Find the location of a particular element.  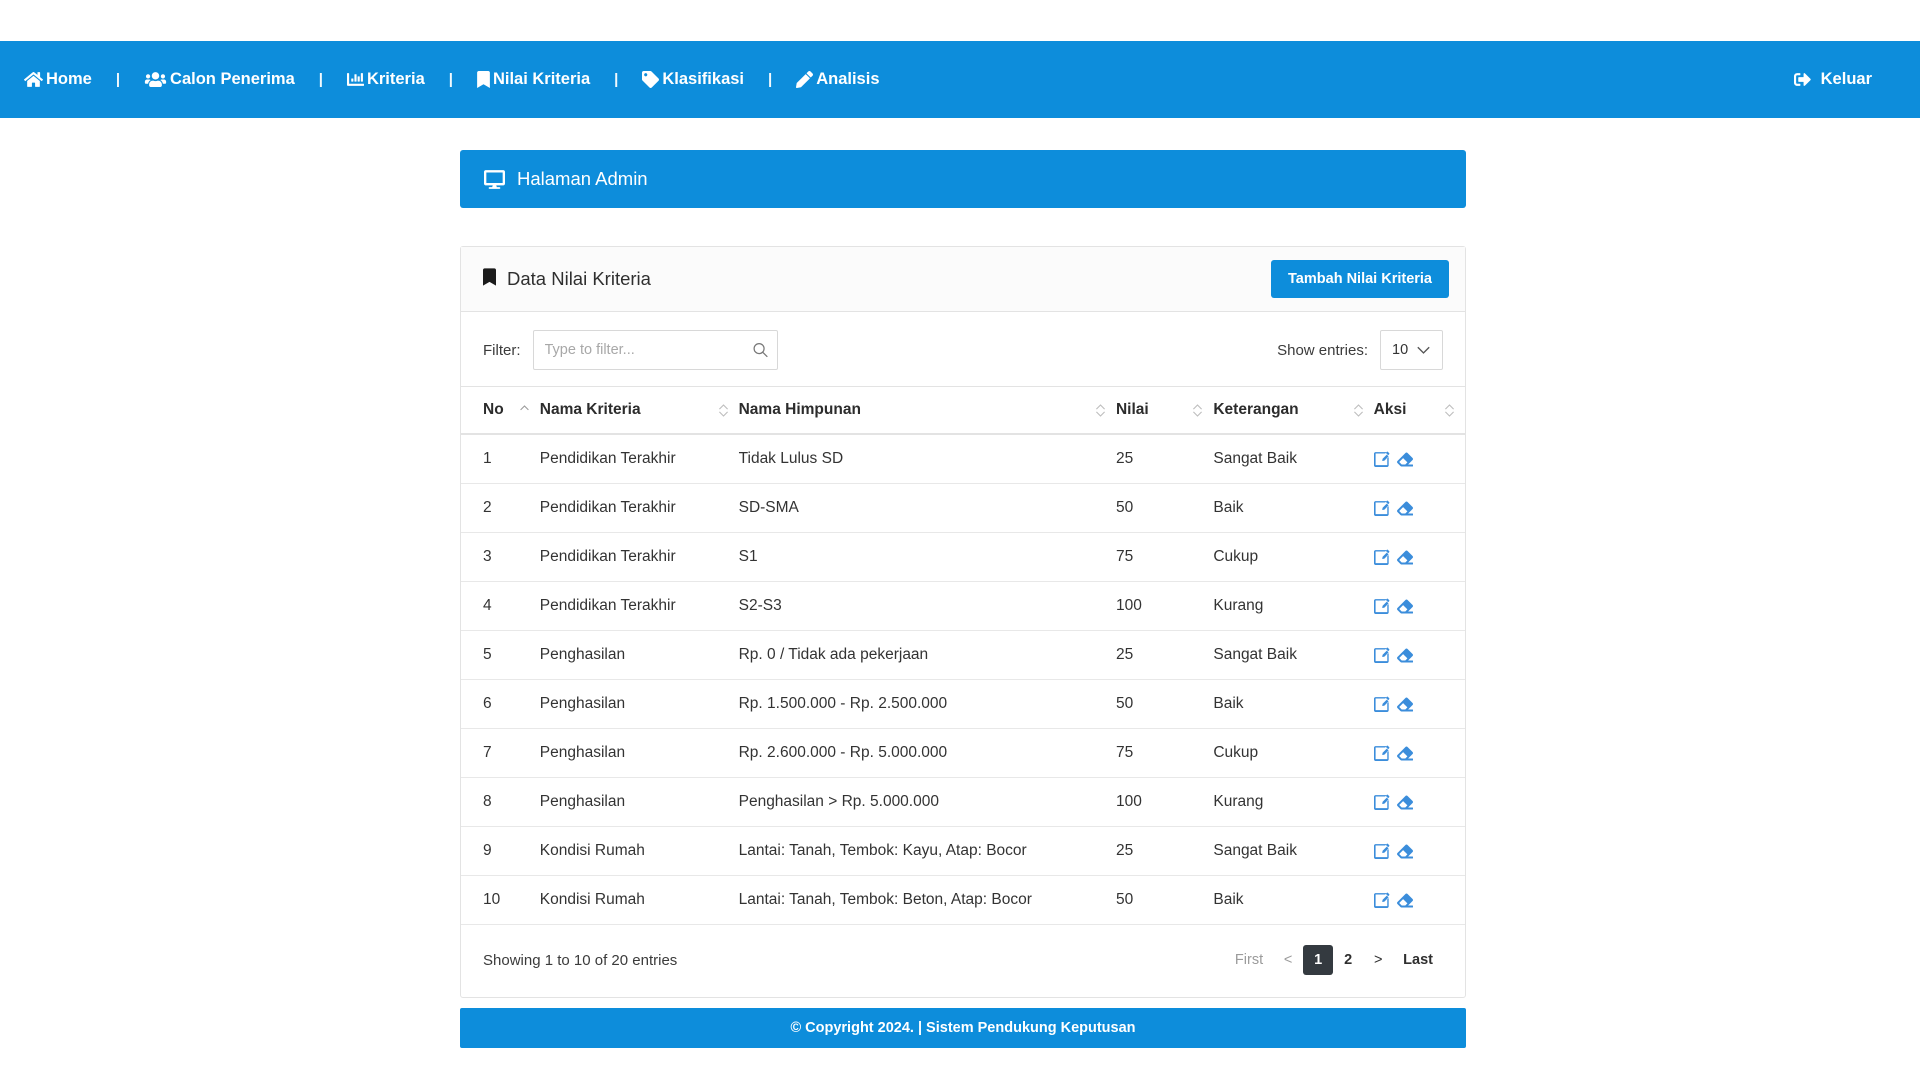

nav-label: Klasifikasi is located at coordinates (703, 79).